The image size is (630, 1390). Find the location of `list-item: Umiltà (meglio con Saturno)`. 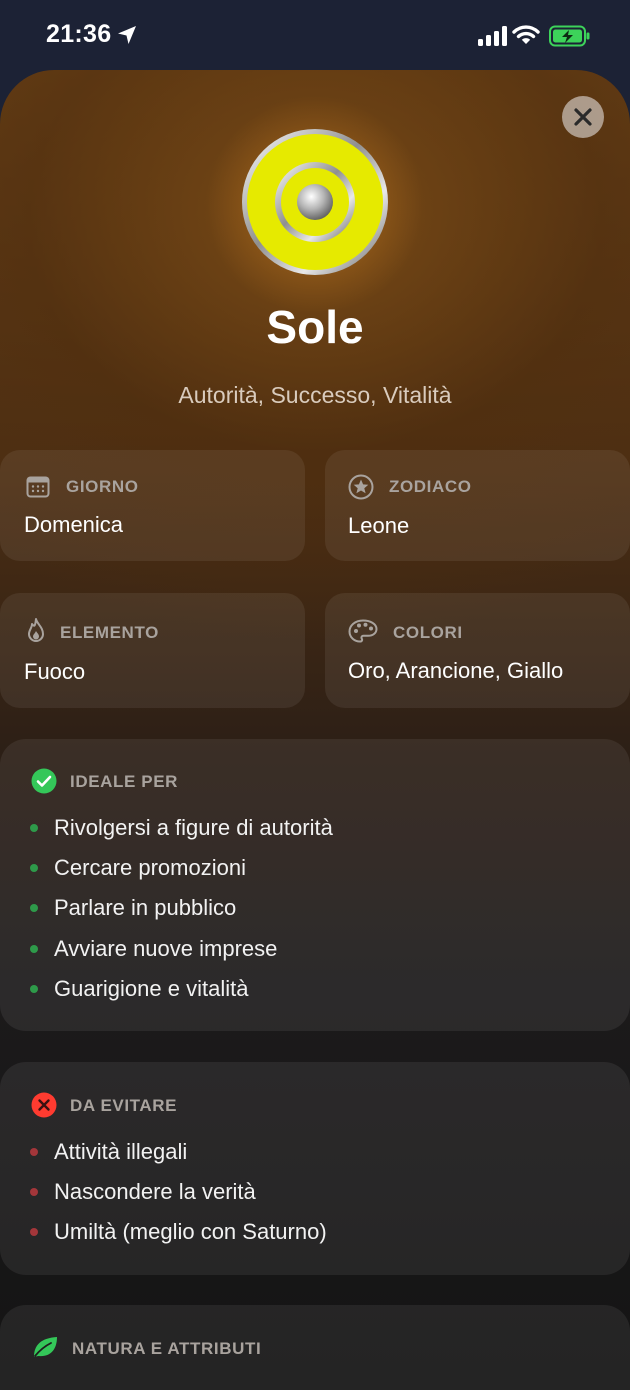

list-item: Umiltà (meglio con Saturno) is located at coordinates (190, 1231).